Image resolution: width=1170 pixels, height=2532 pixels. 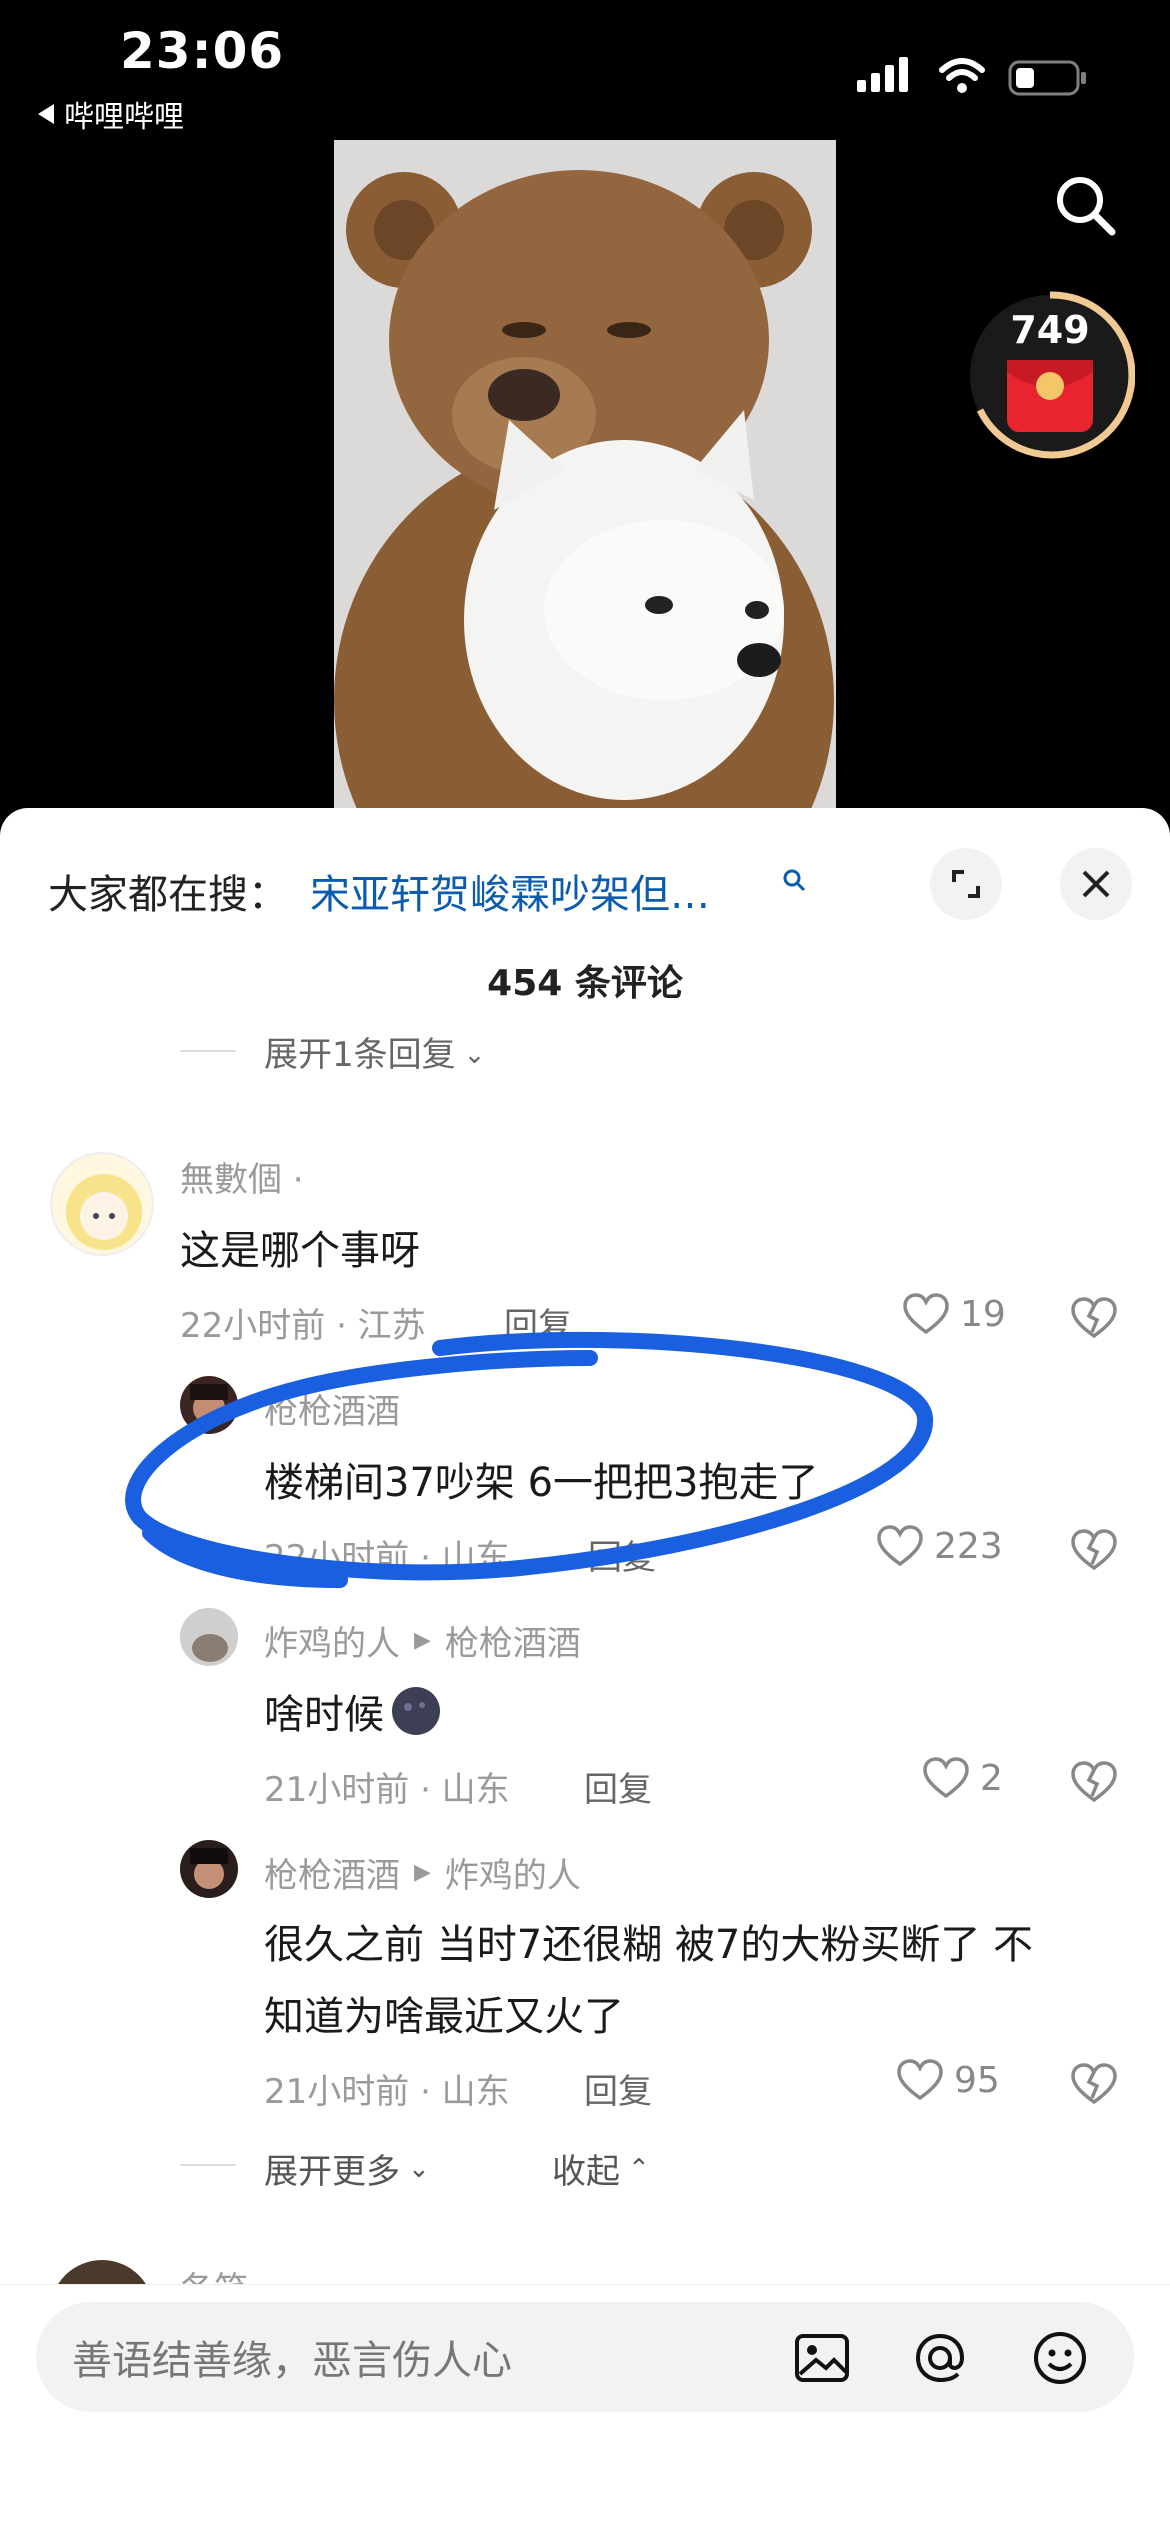 I want to click on back-app-label: 哔哩哔哩, so click(x=124, y=117).